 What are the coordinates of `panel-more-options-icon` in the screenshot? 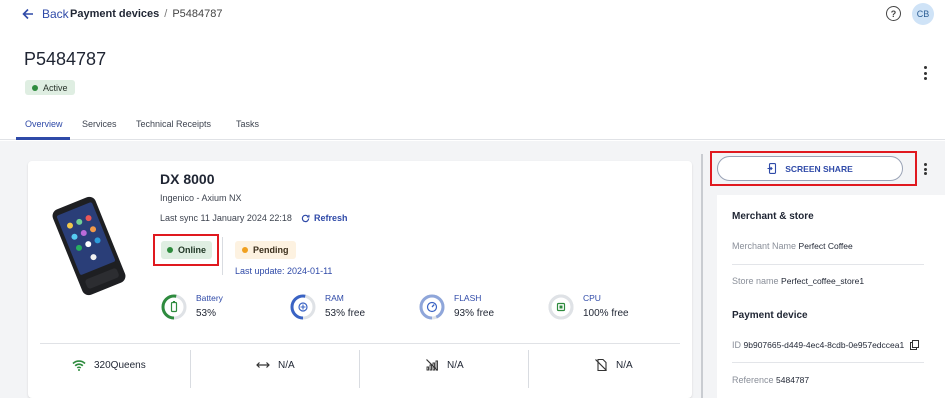 It's located at (925, 169).